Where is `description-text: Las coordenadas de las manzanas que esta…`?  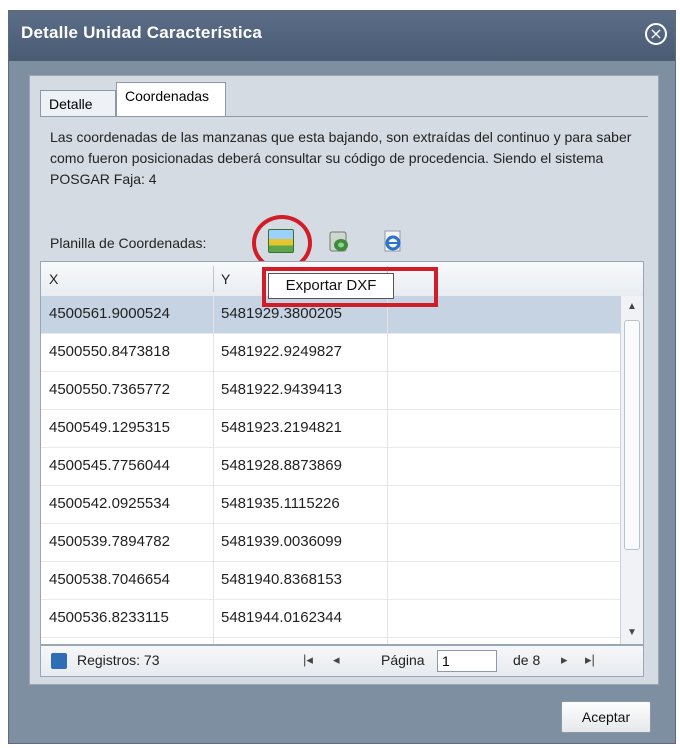 description-text: Las coordenadas de las manzanas que esta… is located at coordinates (341, 158).